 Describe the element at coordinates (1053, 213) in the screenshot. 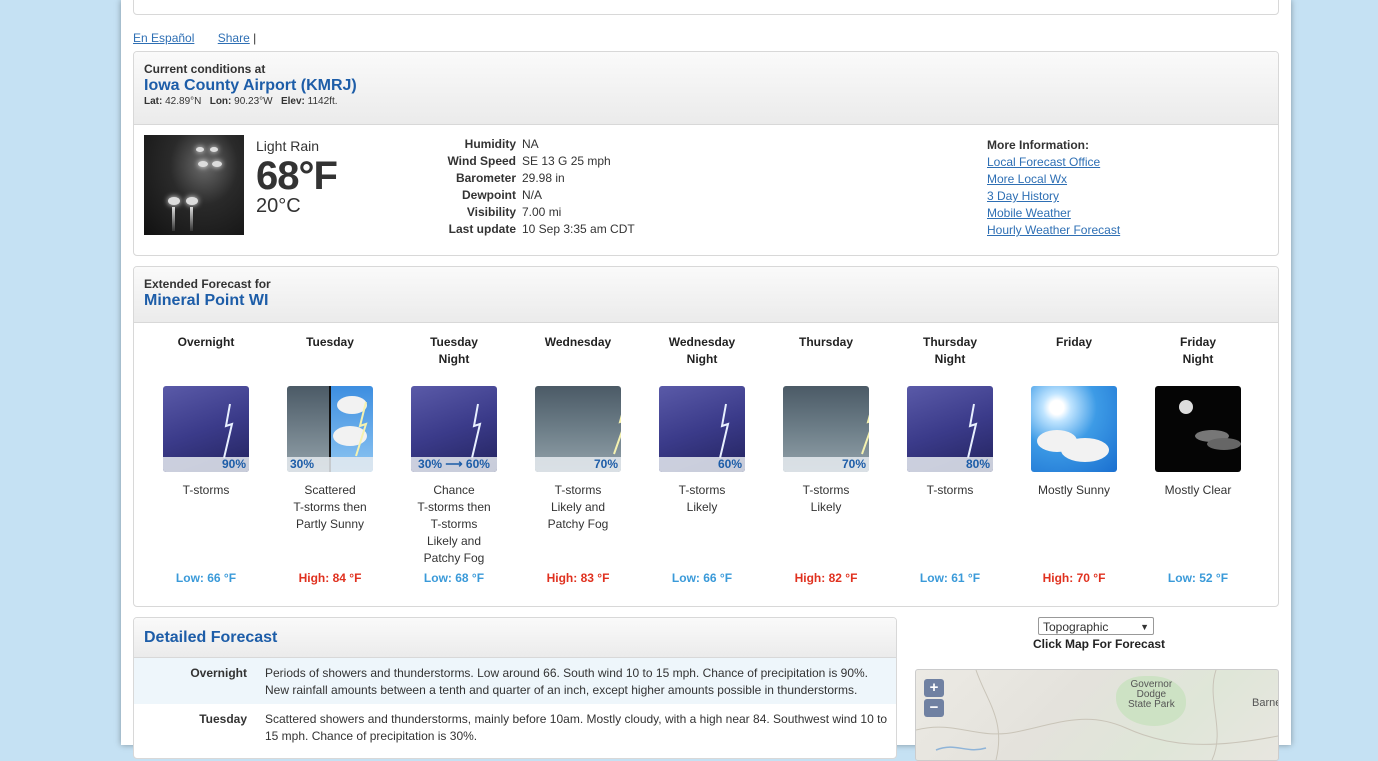

I see `mobile-weather-link: Mobile Weather` at that location.